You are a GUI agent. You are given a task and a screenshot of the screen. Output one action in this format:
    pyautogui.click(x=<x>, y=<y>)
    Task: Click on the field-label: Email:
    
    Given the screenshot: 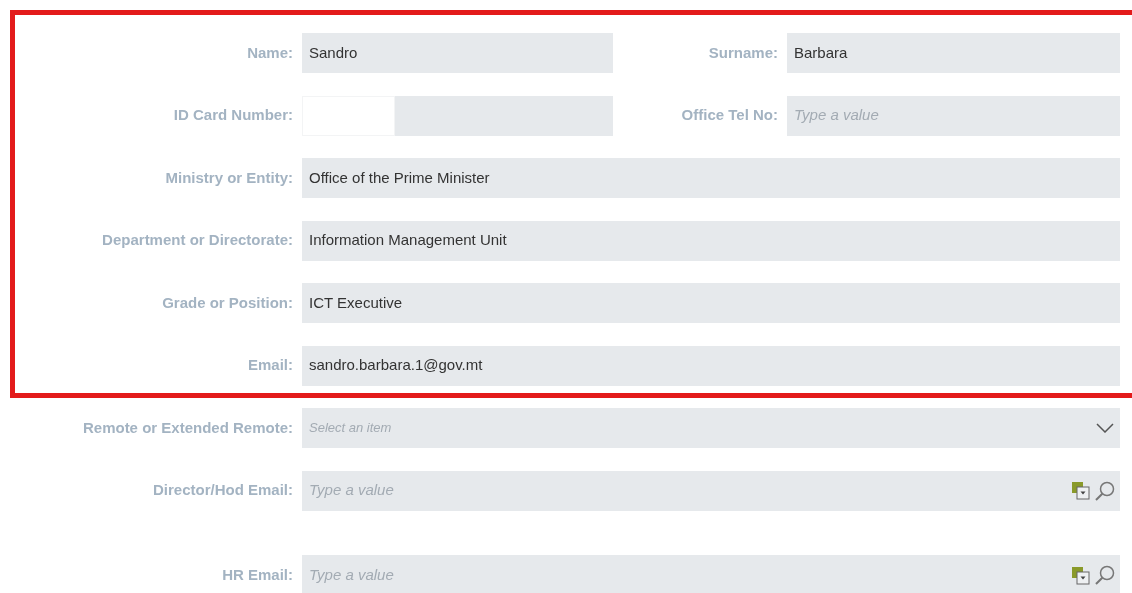 What is the action you would take?
    pyautogui.click(x=270, y=365)
    